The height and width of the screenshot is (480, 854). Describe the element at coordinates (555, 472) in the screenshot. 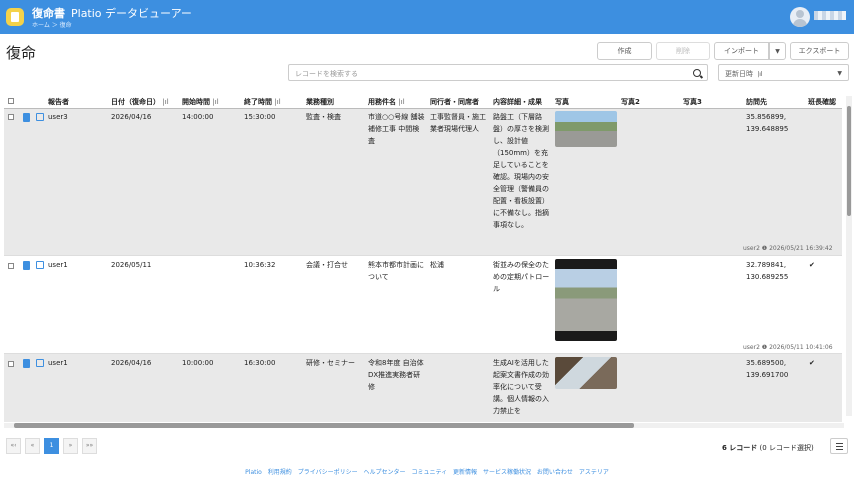

I see `footer-link: お問い合わせ` at that location.